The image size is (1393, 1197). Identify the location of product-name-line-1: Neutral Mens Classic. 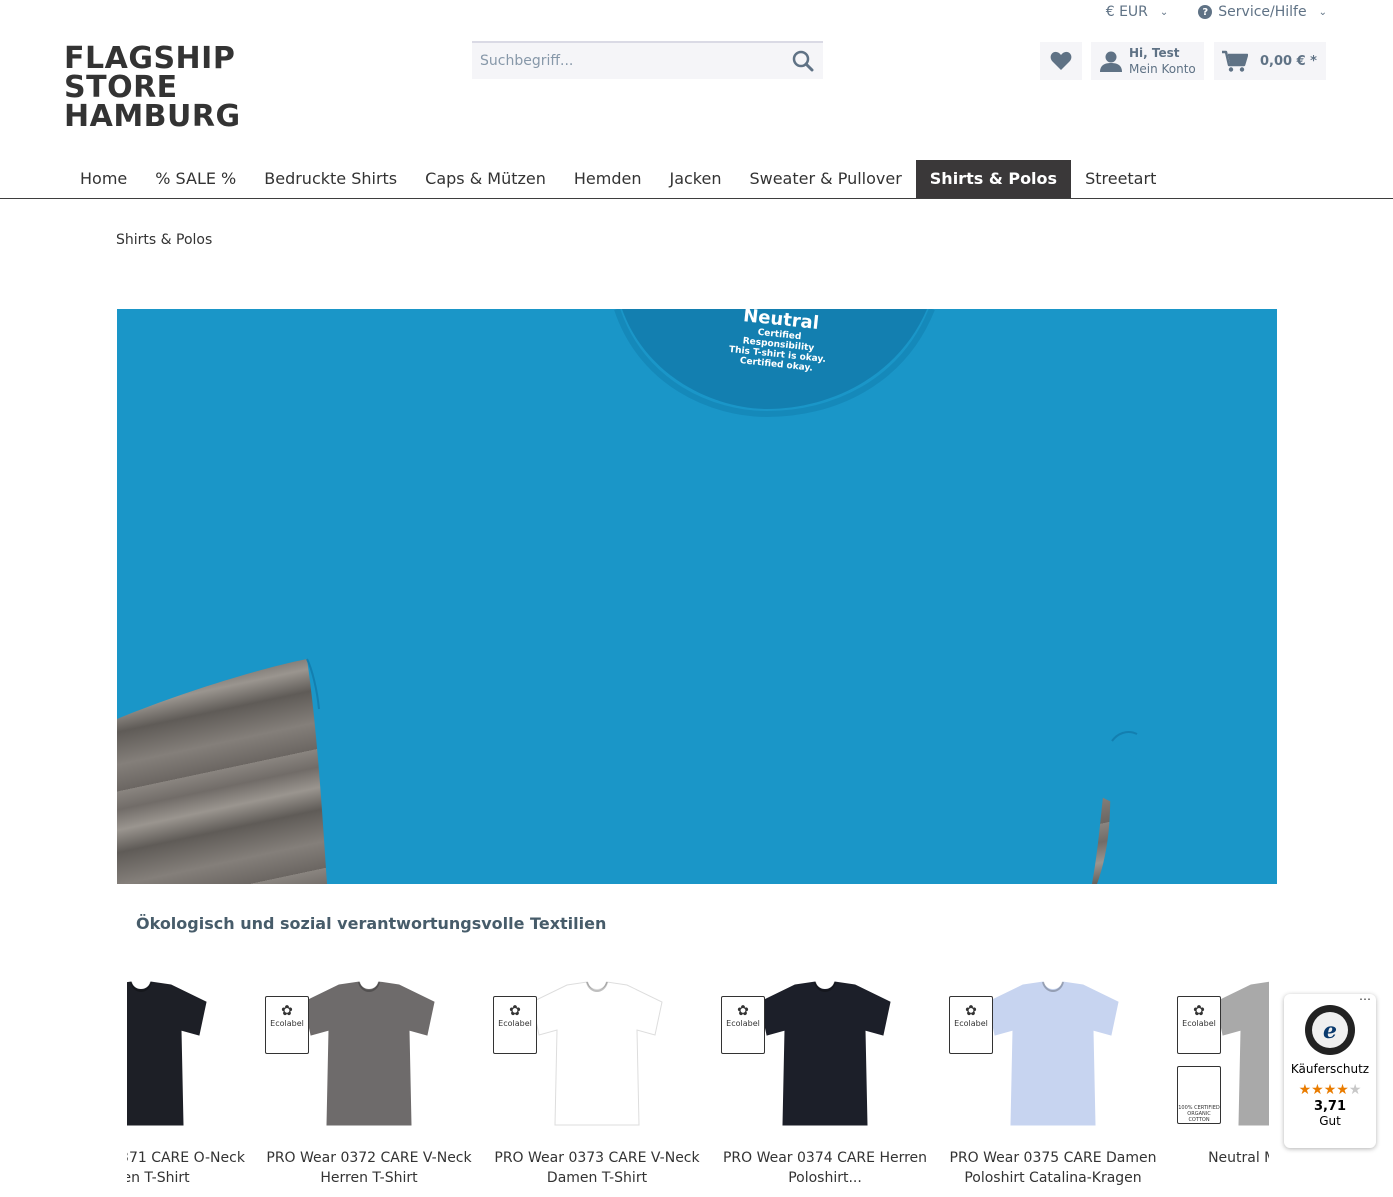
(1238, 1158).